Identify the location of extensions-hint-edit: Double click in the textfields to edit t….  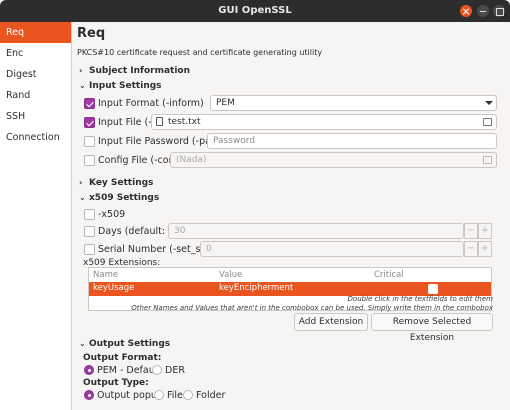
(420, 299).